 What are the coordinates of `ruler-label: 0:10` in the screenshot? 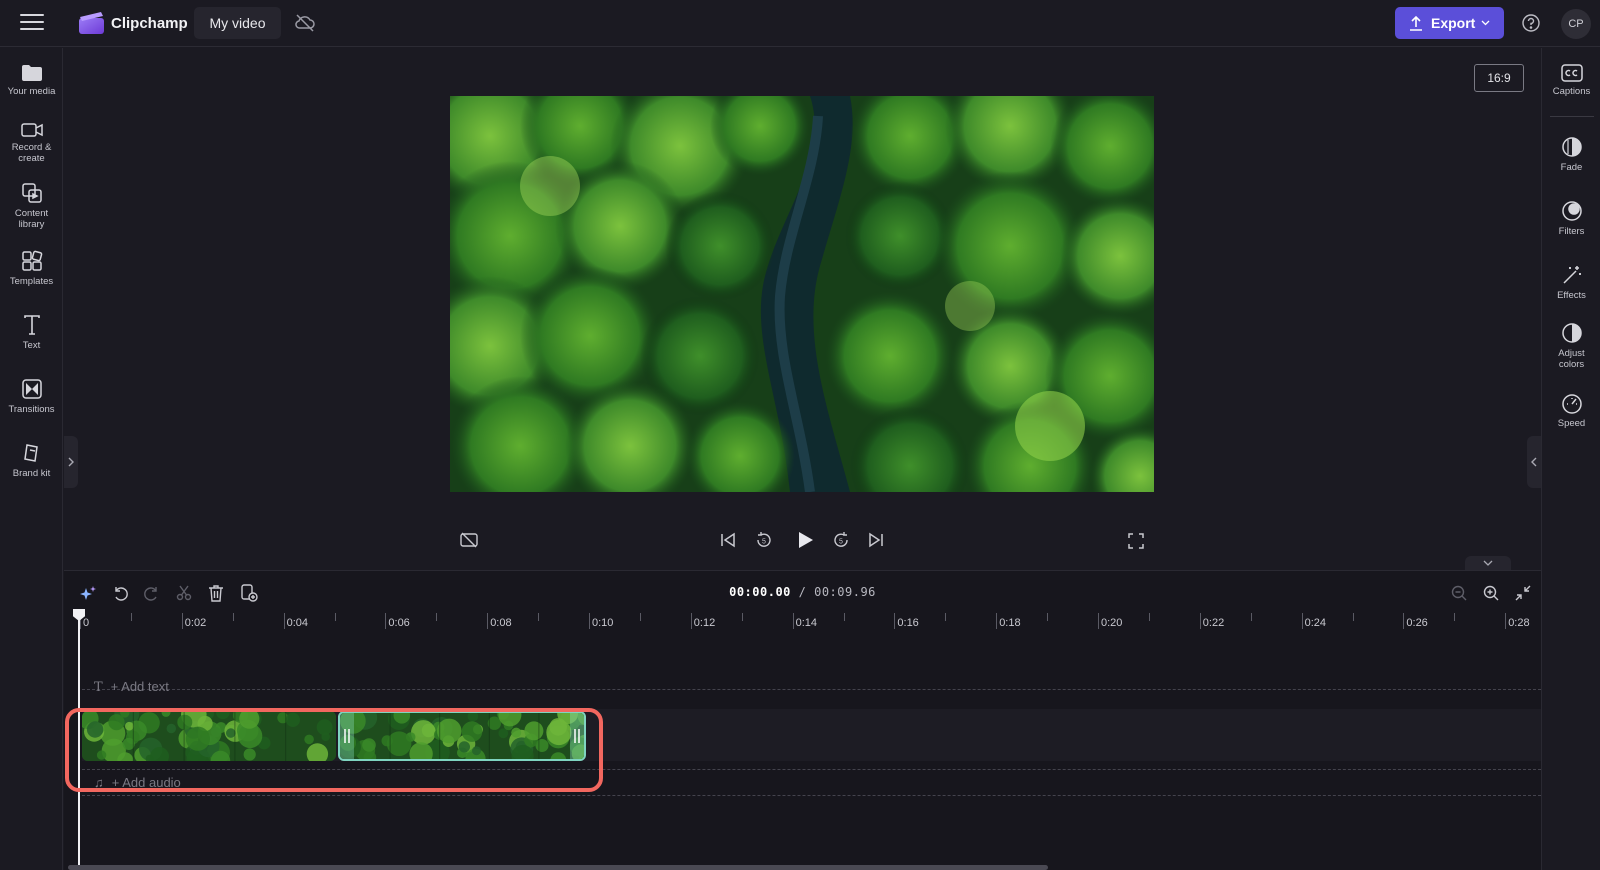 It's located at (603, 623).